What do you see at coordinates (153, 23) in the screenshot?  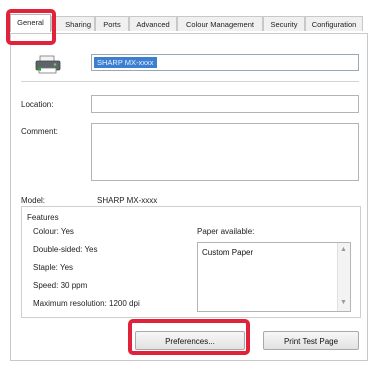 I see `tab-advanced: Advanced` at bounding box center [153, 23].